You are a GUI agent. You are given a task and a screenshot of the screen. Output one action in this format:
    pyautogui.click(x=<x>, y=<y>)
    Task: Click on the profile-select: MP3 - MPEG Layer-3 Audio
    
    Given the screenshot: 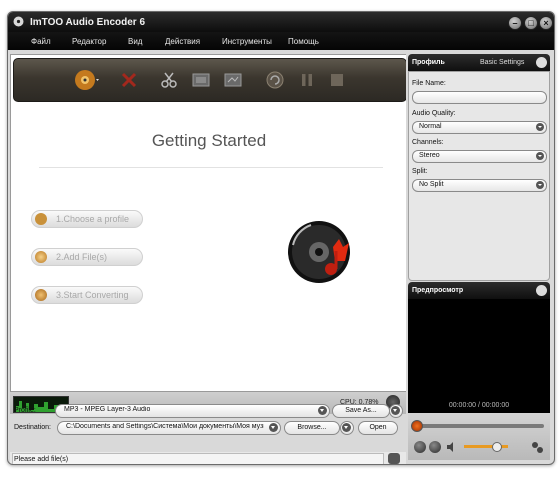 What is the action you would take?
    pyautogui.click(x=192, y=411)
    